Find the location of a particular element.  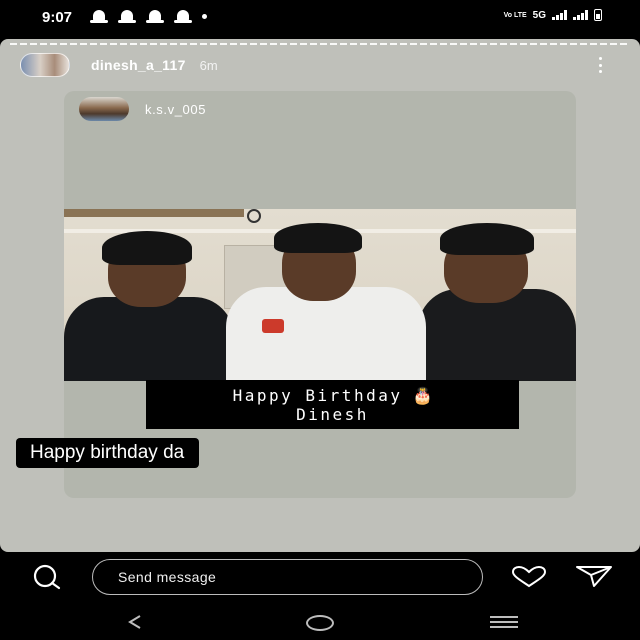

nav-recents-icon is located at coordinates (504, 622).